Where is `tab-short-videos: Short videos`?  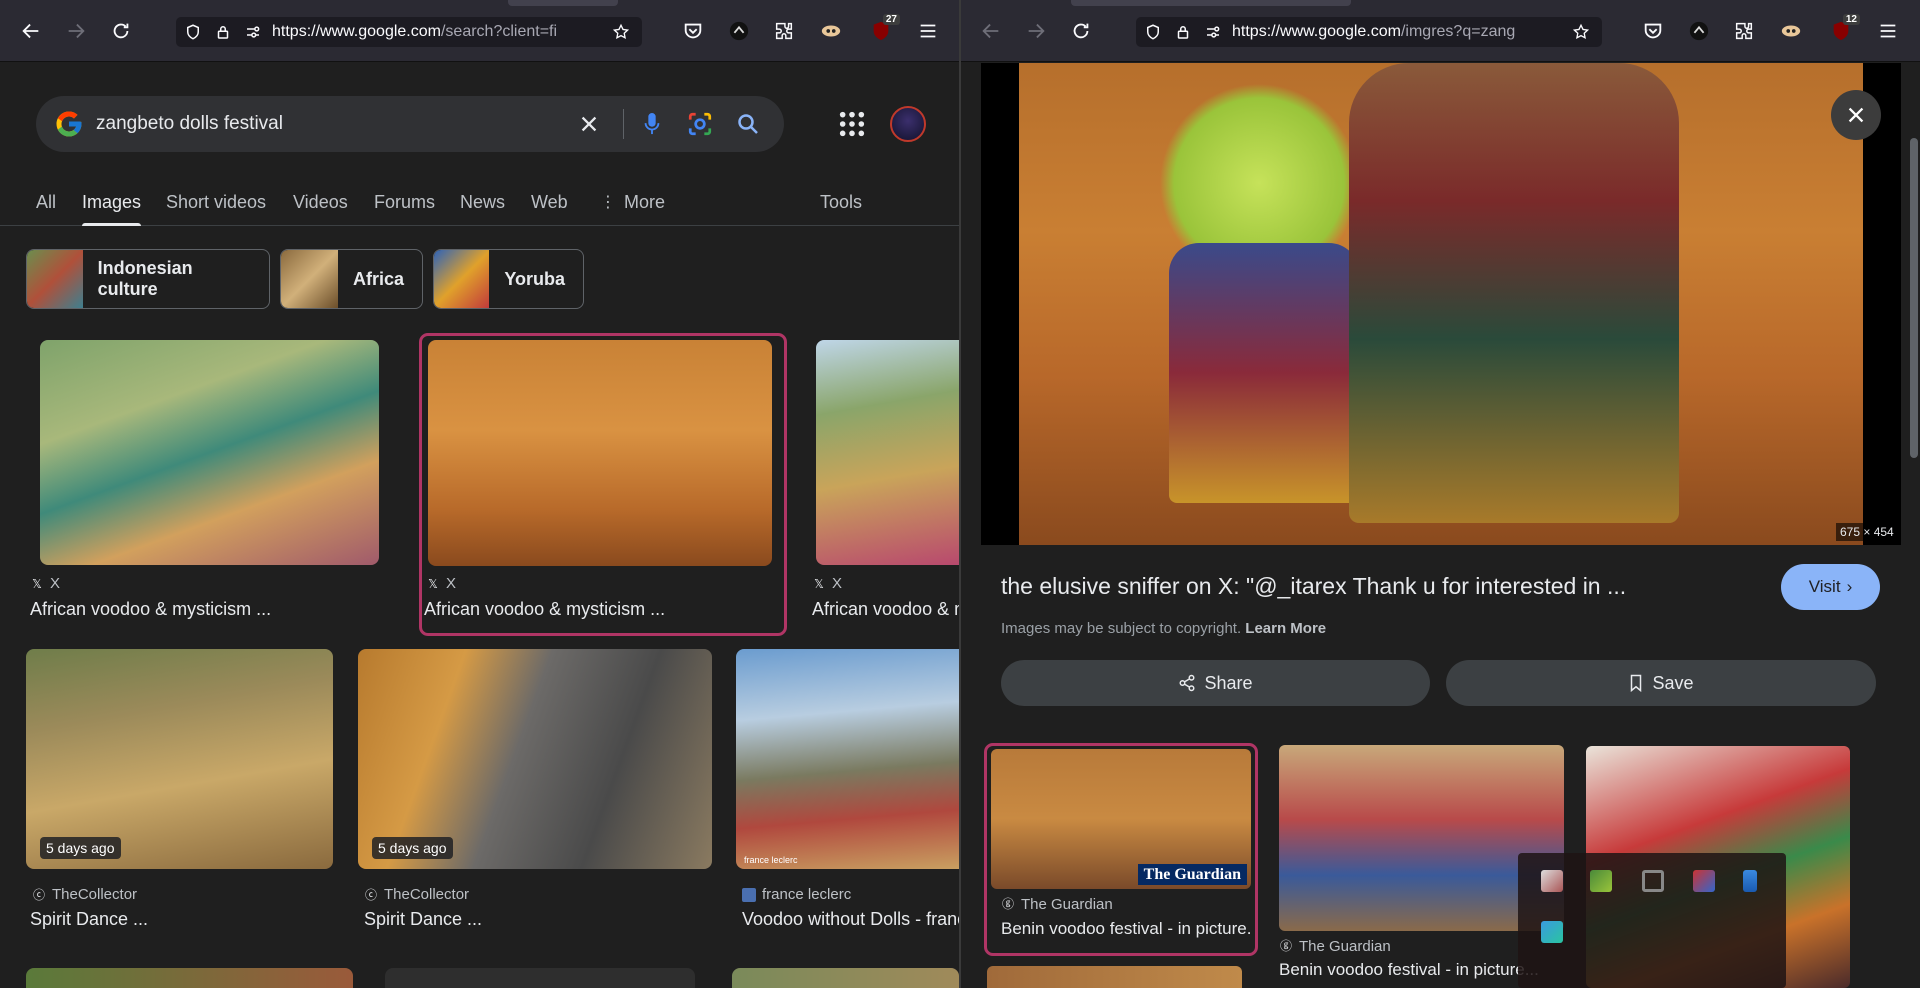 tab-short-videos: Short videos is located at coordinates (216, 202).